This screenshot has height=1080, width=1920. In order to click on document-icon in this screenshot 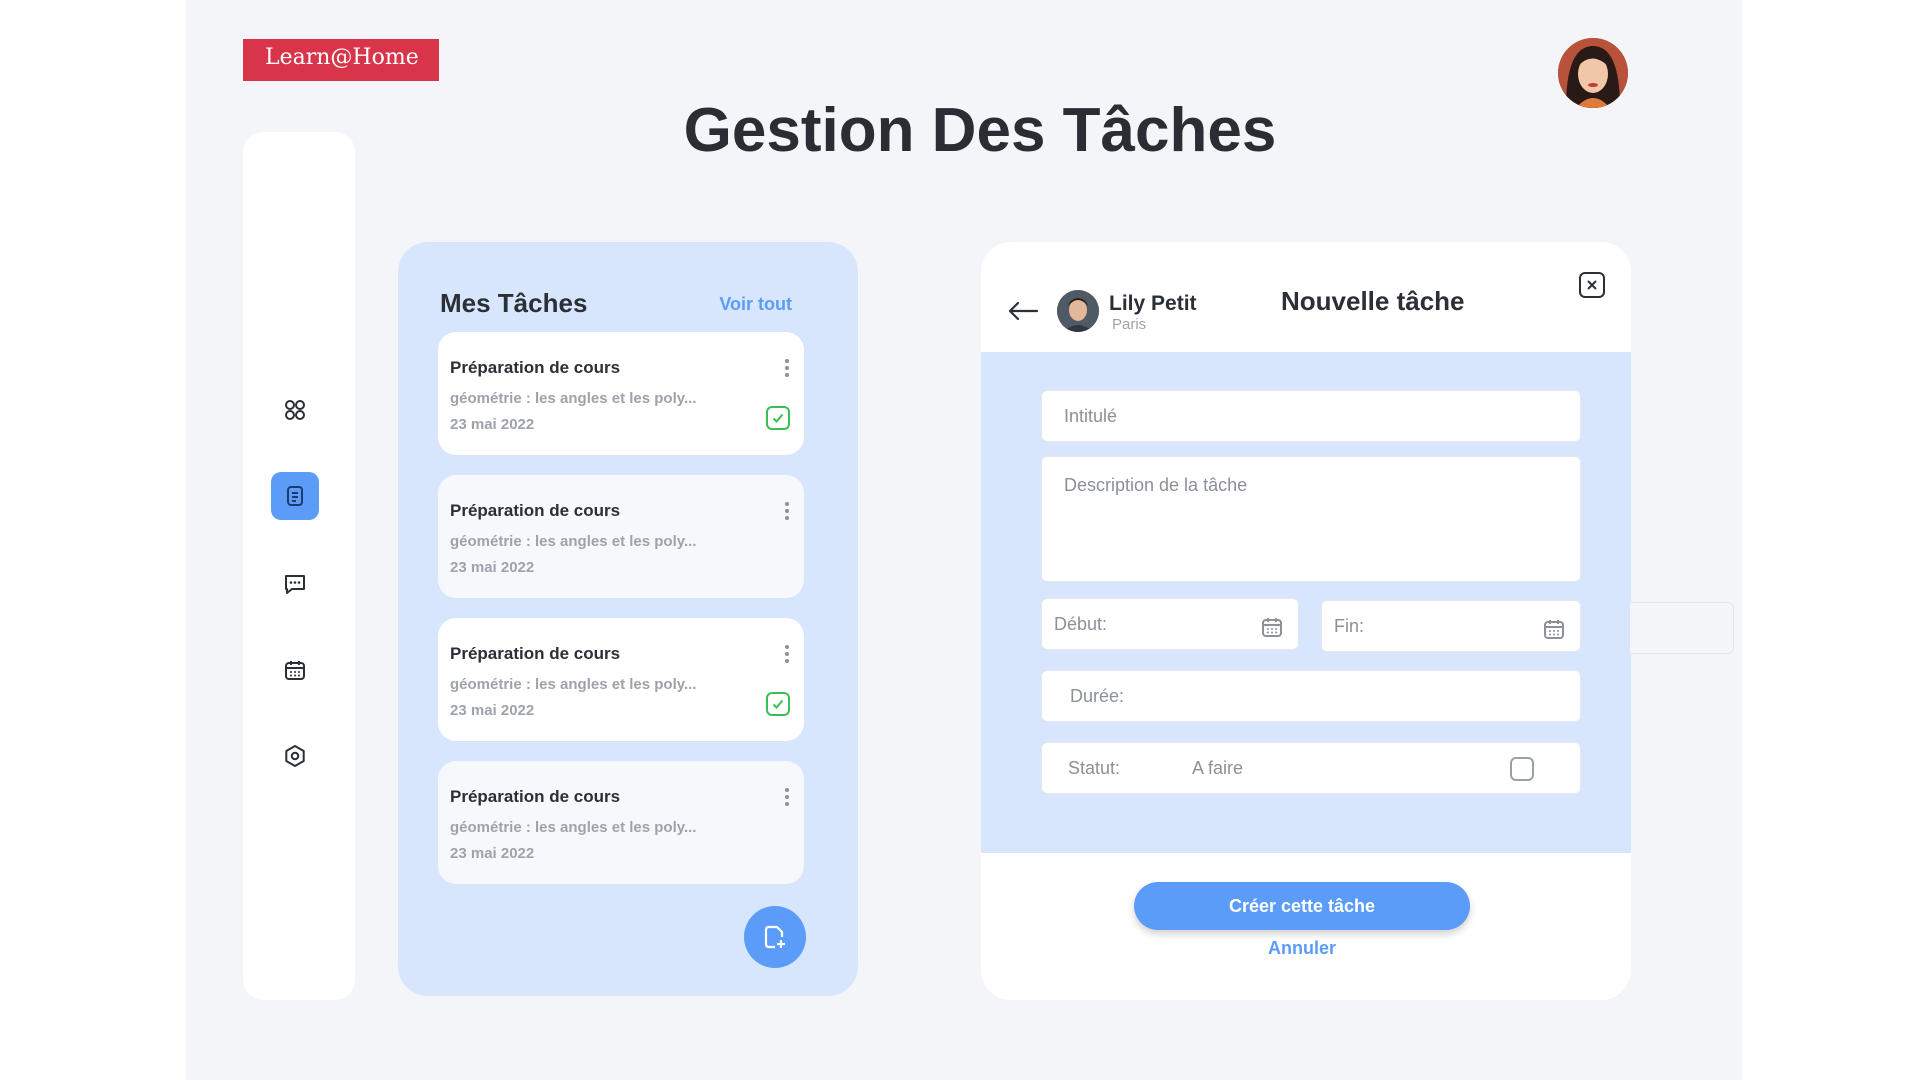, I will do `click(295, 496)`.